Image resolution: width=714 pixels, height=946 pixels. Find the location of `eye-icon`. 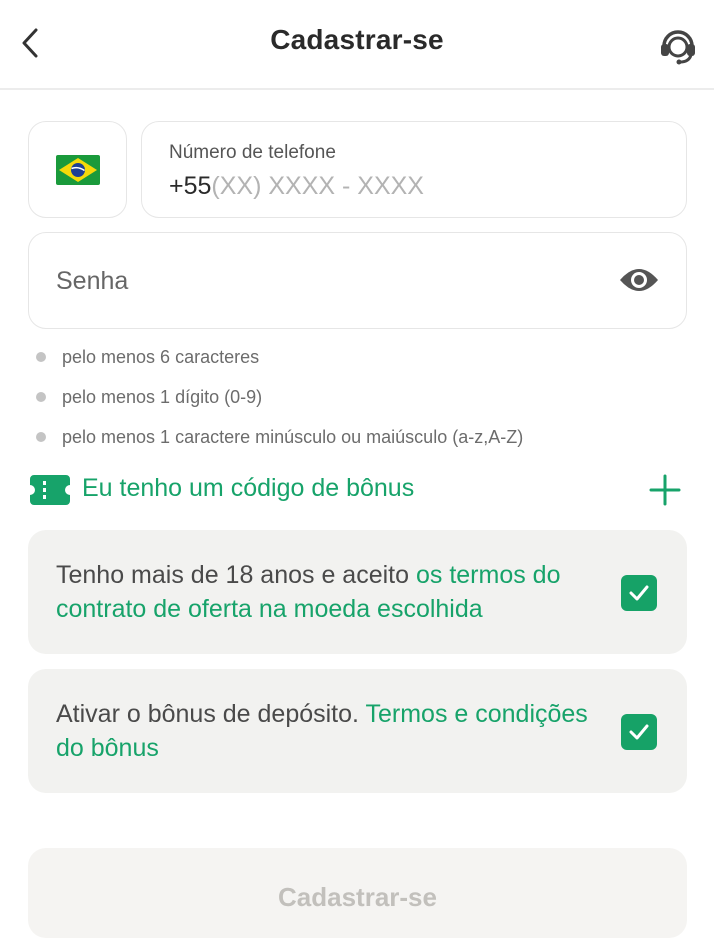

eye-icon is located at coordinates (639, 280).